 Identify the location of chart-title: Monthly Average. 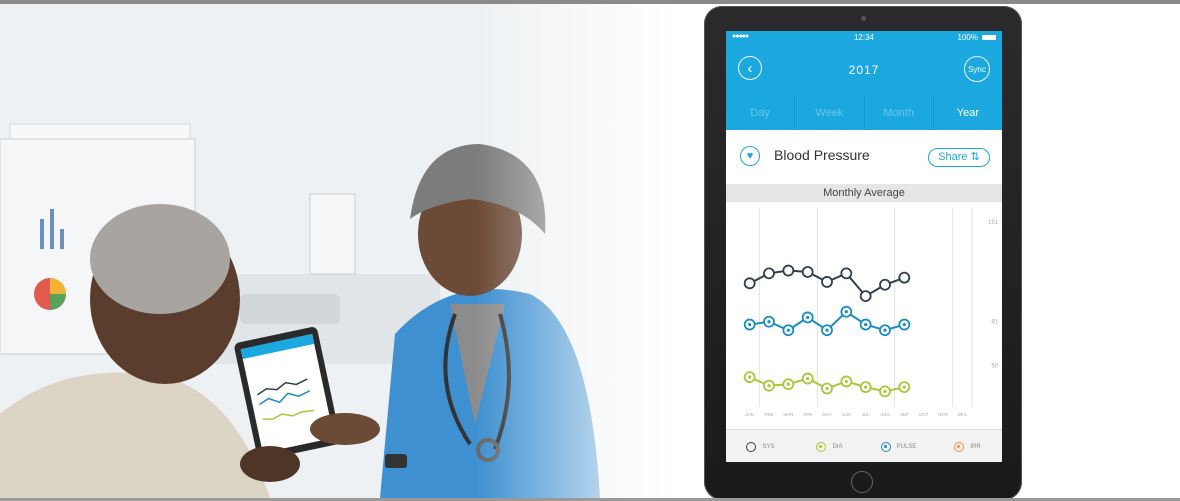
(864, 193).